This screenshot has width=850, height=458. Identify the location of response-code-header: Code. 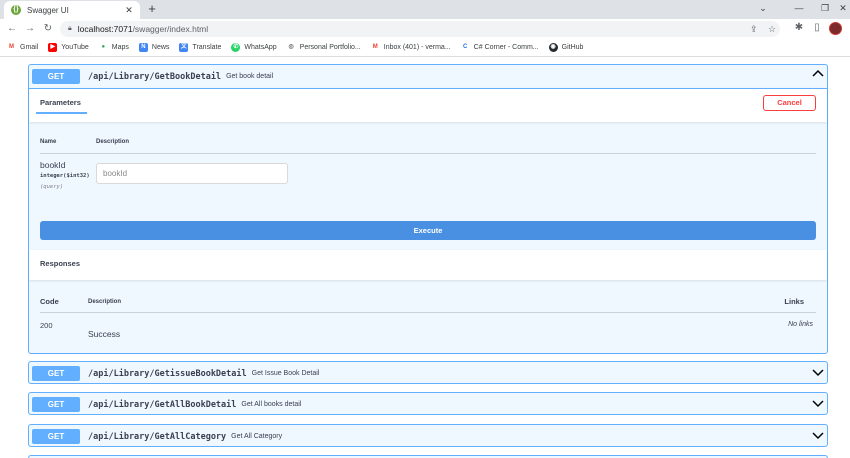
(49, 301).